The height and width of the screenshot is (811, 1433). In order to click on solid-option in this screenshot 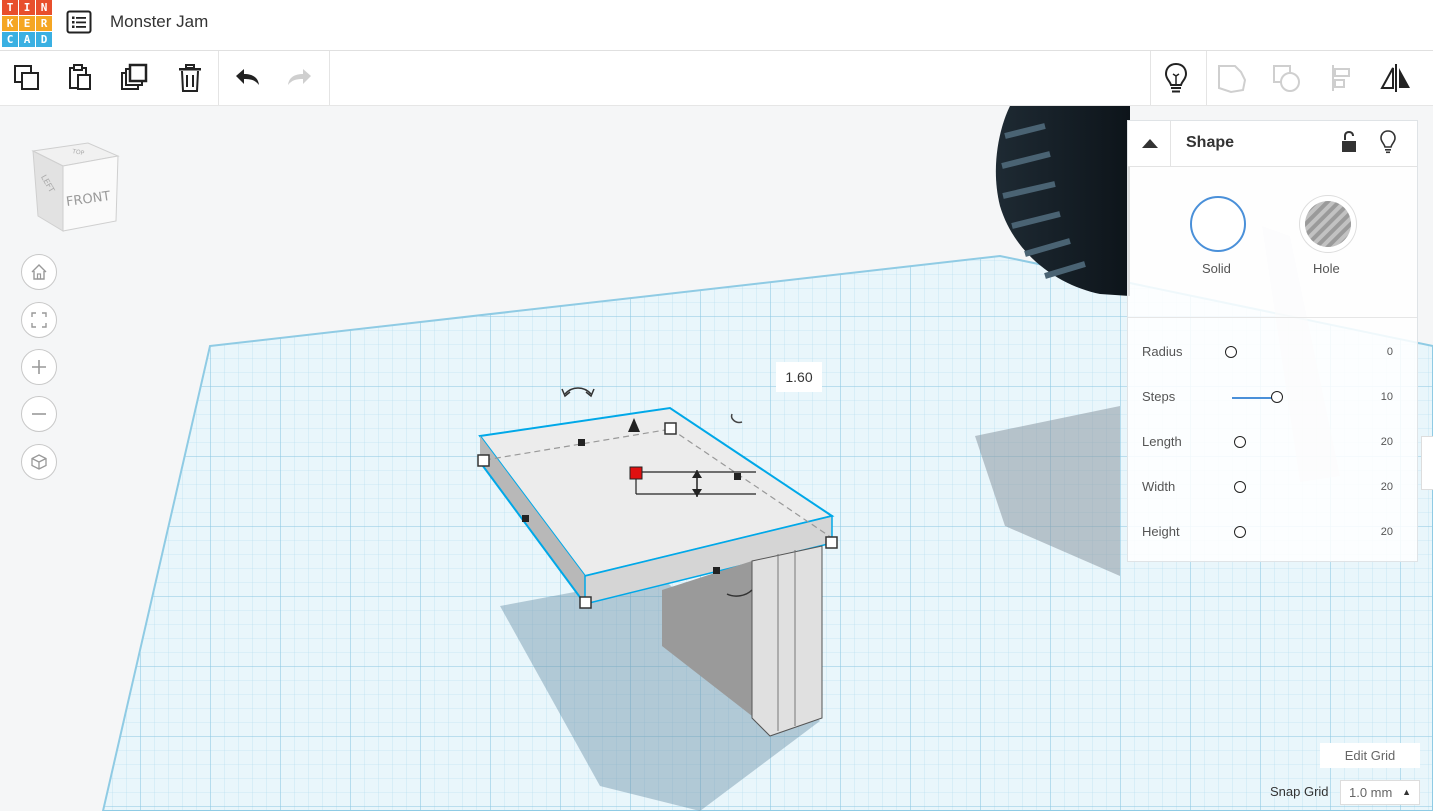, I will do `click(1218, 224)`.